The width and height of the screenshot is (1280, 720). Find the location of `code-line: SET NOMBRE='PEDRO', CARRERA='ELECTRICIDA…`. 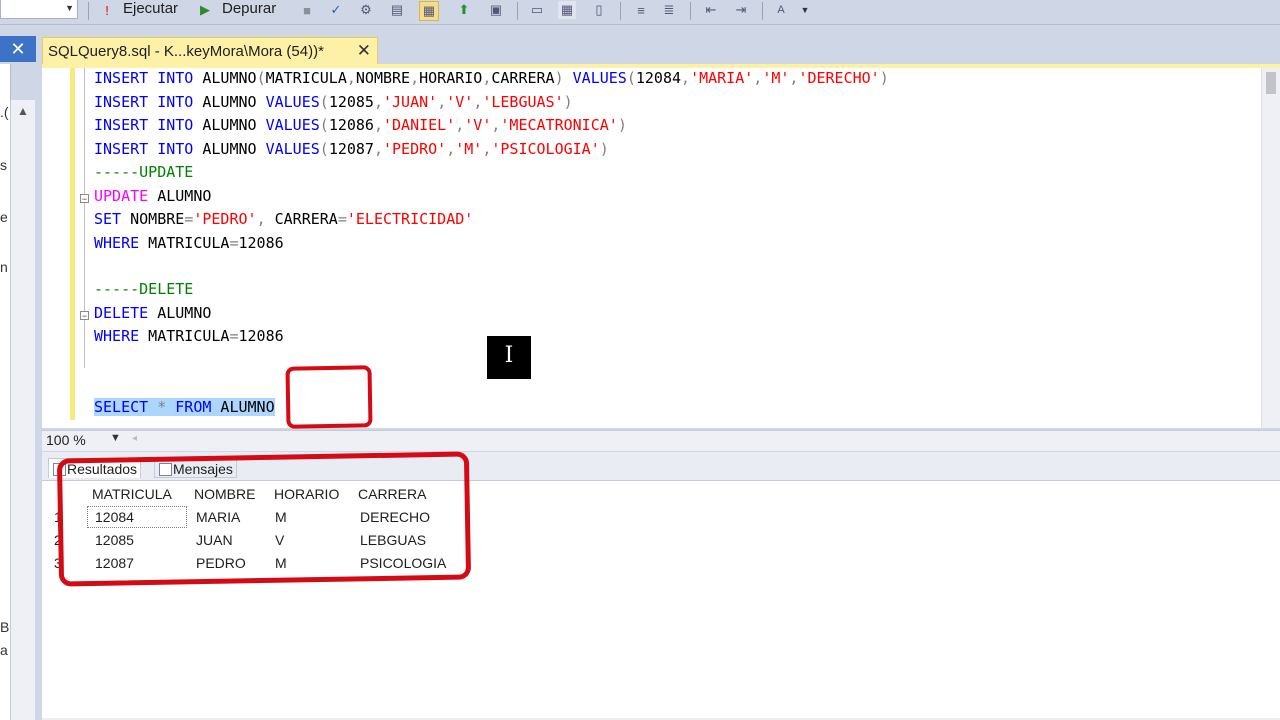

code-line: SET NOMBRE='PEDRO', CARRERA='ELECTRICIDA… is located at coordinates (283, 219).